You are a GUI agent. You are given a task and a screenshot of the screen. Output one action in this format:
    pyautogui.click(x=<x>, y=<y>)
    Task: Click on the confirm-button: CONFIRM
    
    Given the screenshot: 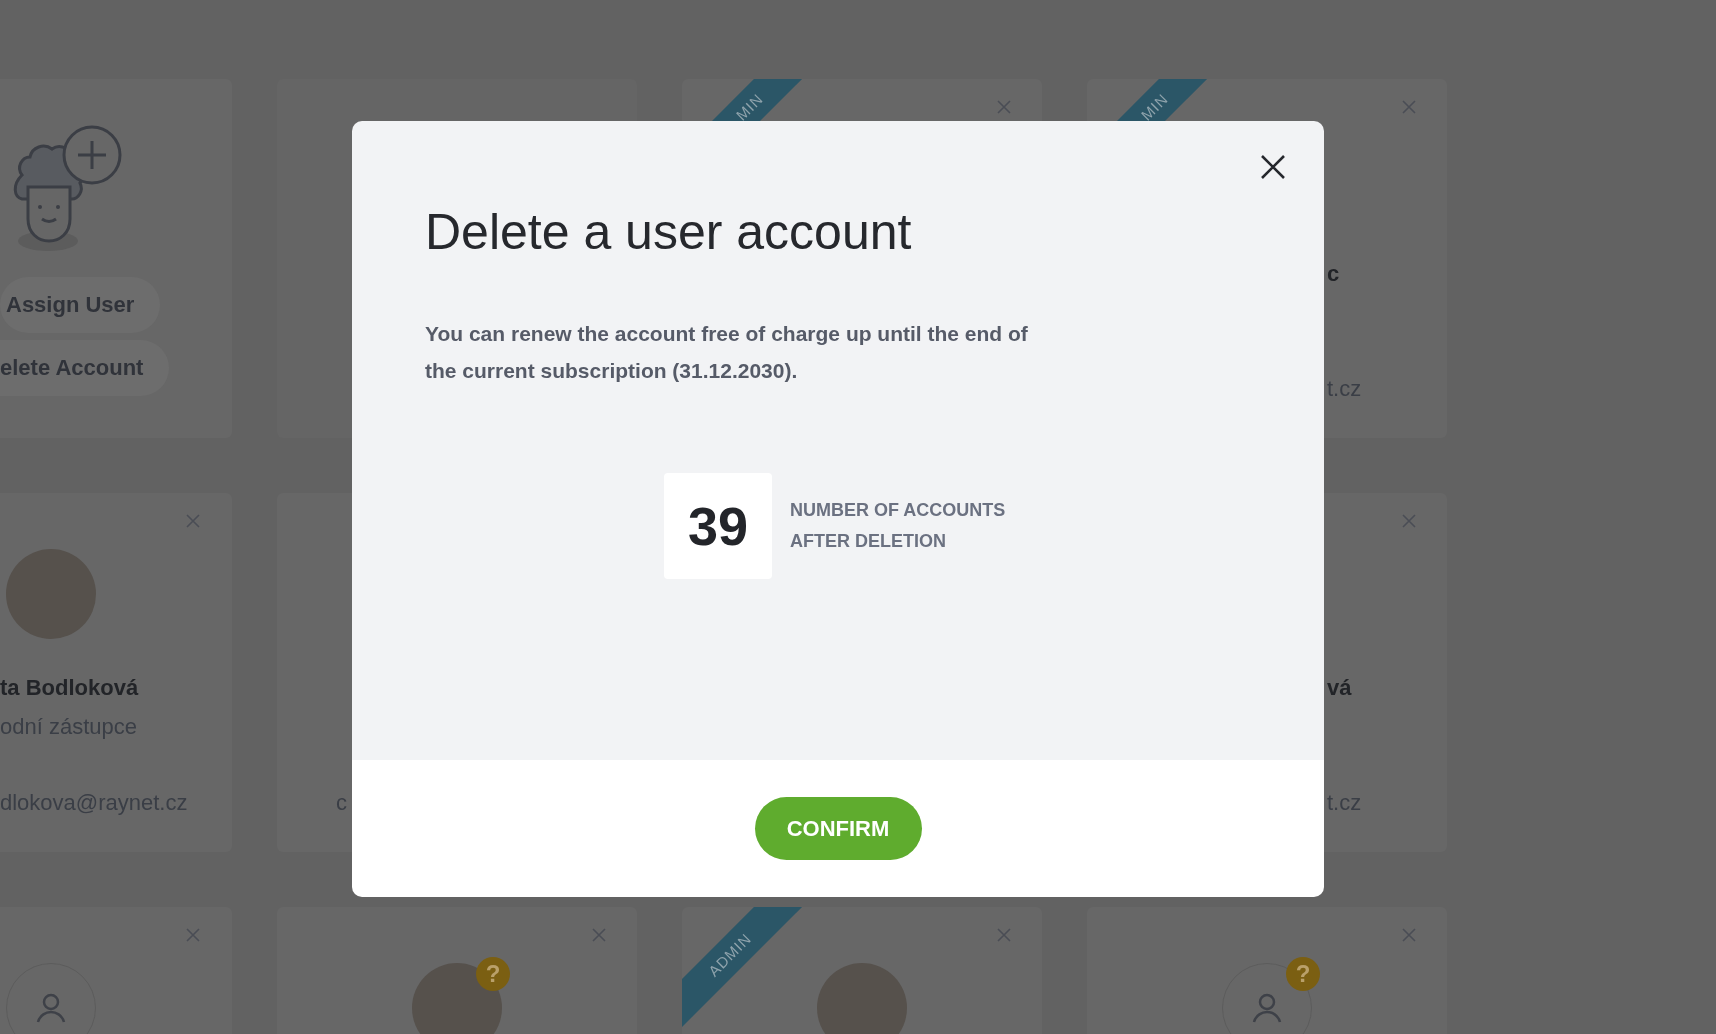 What is the action you would take?
    pyautogui.click(x=838, y=828)
    